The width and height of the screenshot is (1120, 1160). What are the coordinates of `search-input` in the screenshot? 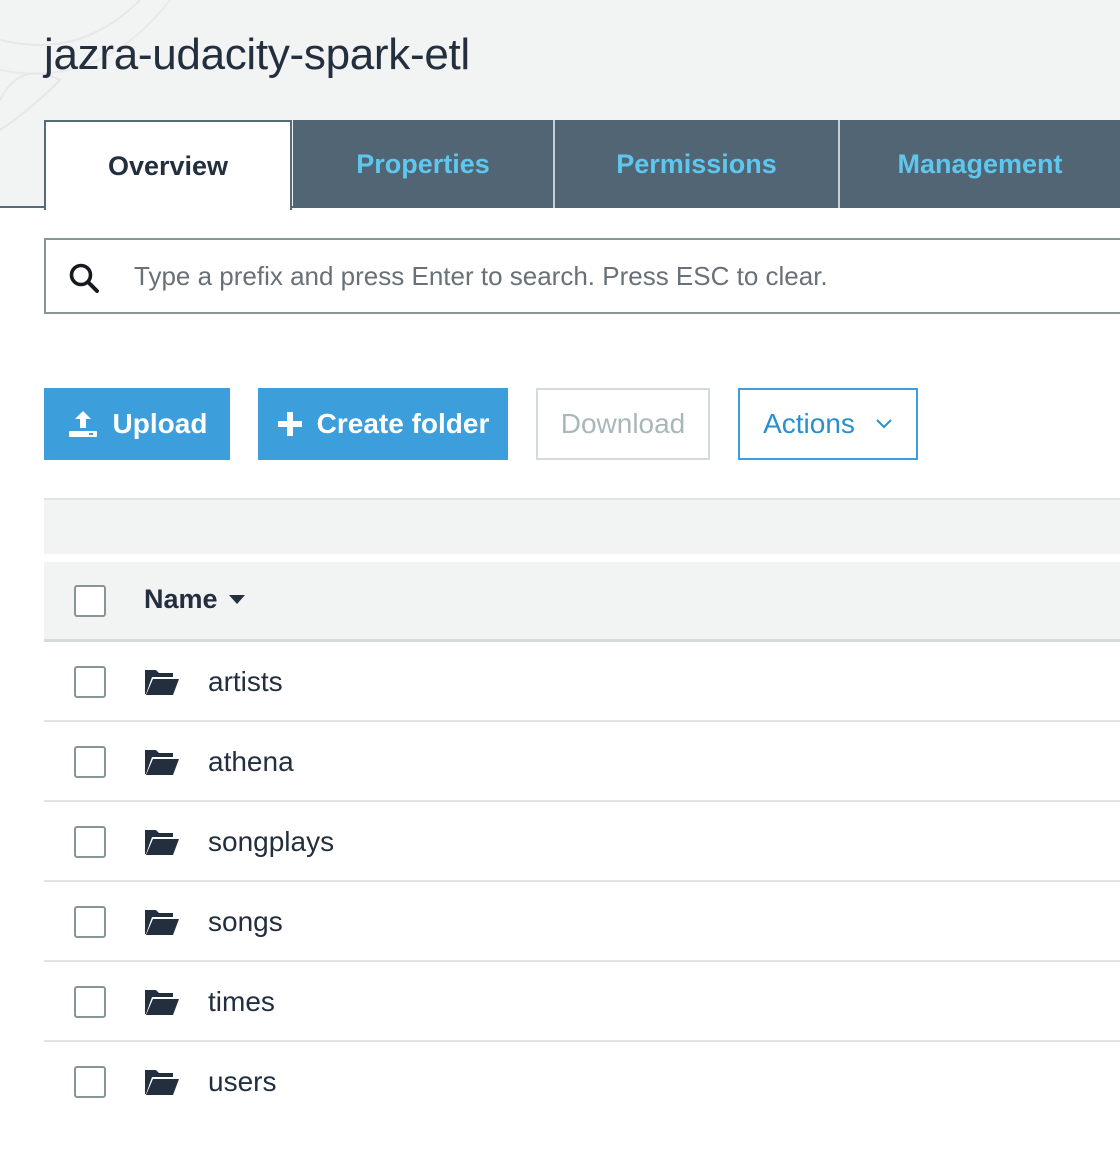 It's located at (624, 276).